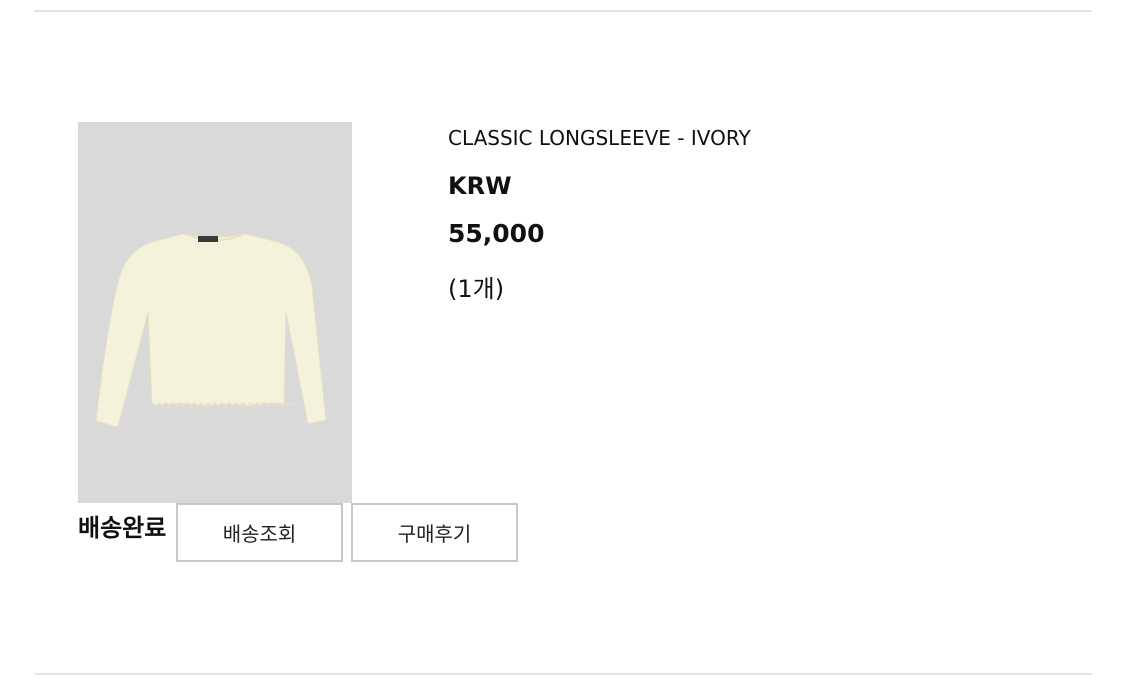  I want to click on order-status: 배송완료, so click(122, 528).